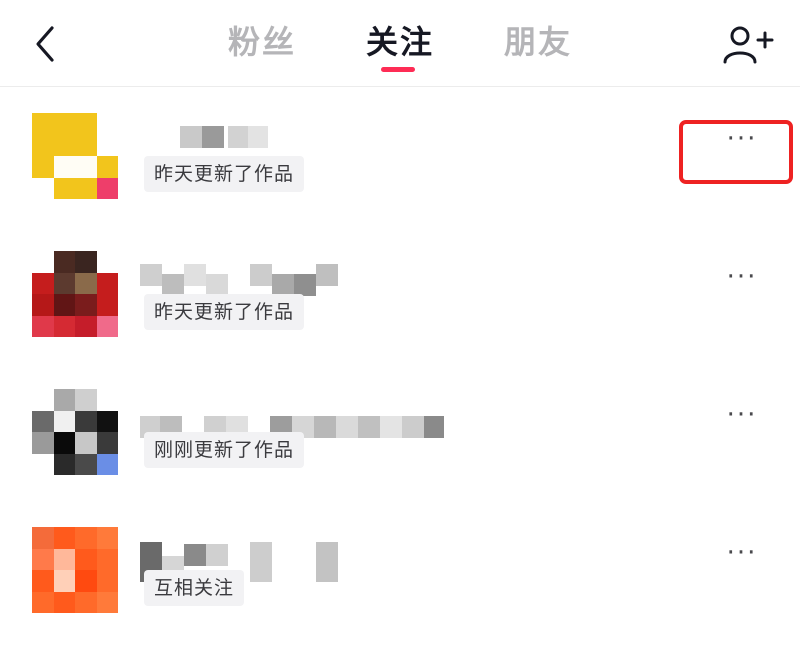  Describe the element at coordinates (398, 69) in the screenshot. I see `active-tab-indicator` at that location.